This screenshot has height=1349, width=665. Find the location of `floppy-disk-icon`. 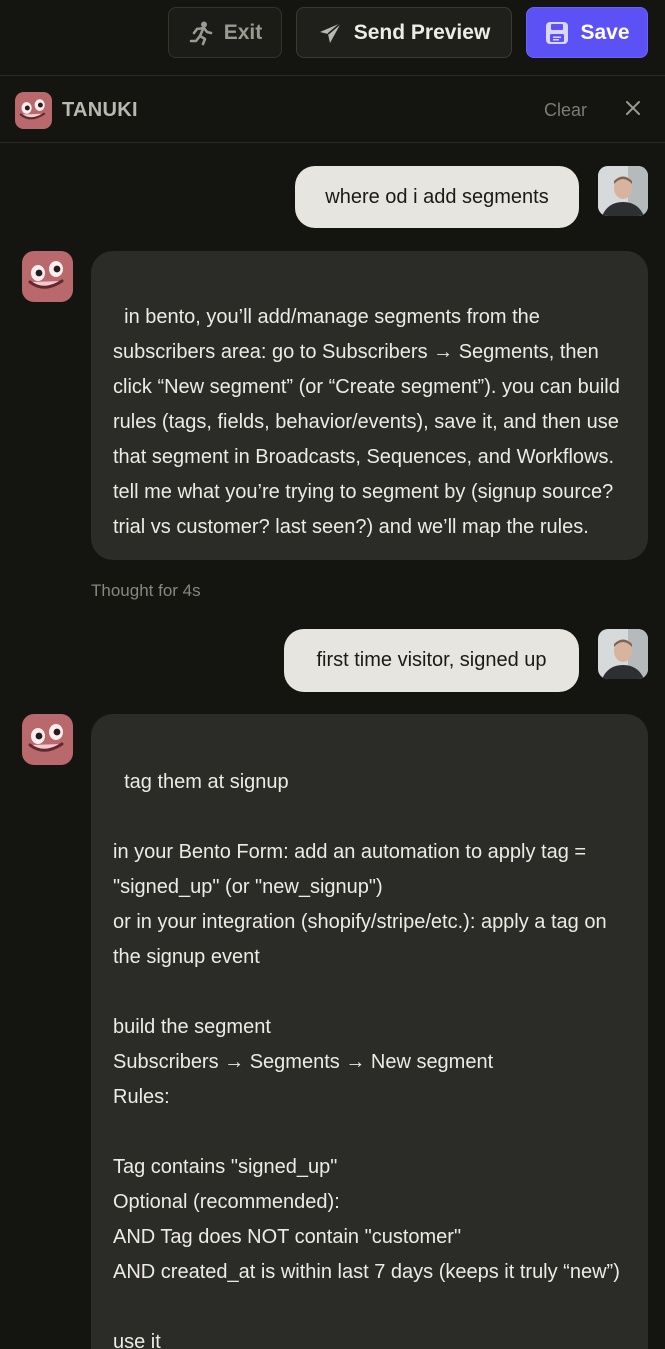

floppy-disk-icon is located at coordinates (557, 33).